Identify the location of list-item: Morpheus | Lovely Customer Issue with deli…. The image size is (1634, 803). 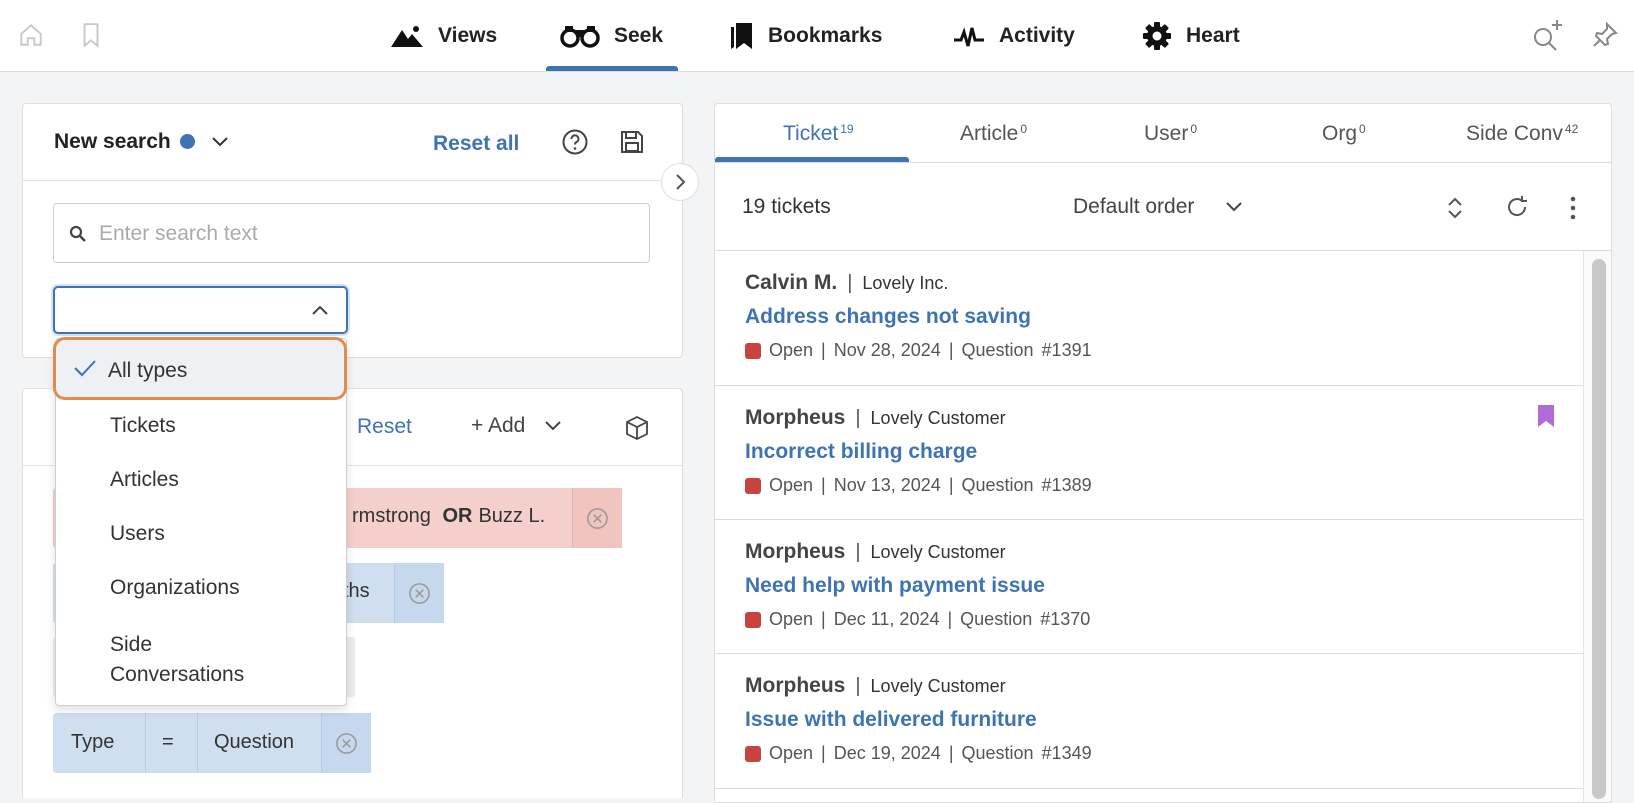
(1149, 721).